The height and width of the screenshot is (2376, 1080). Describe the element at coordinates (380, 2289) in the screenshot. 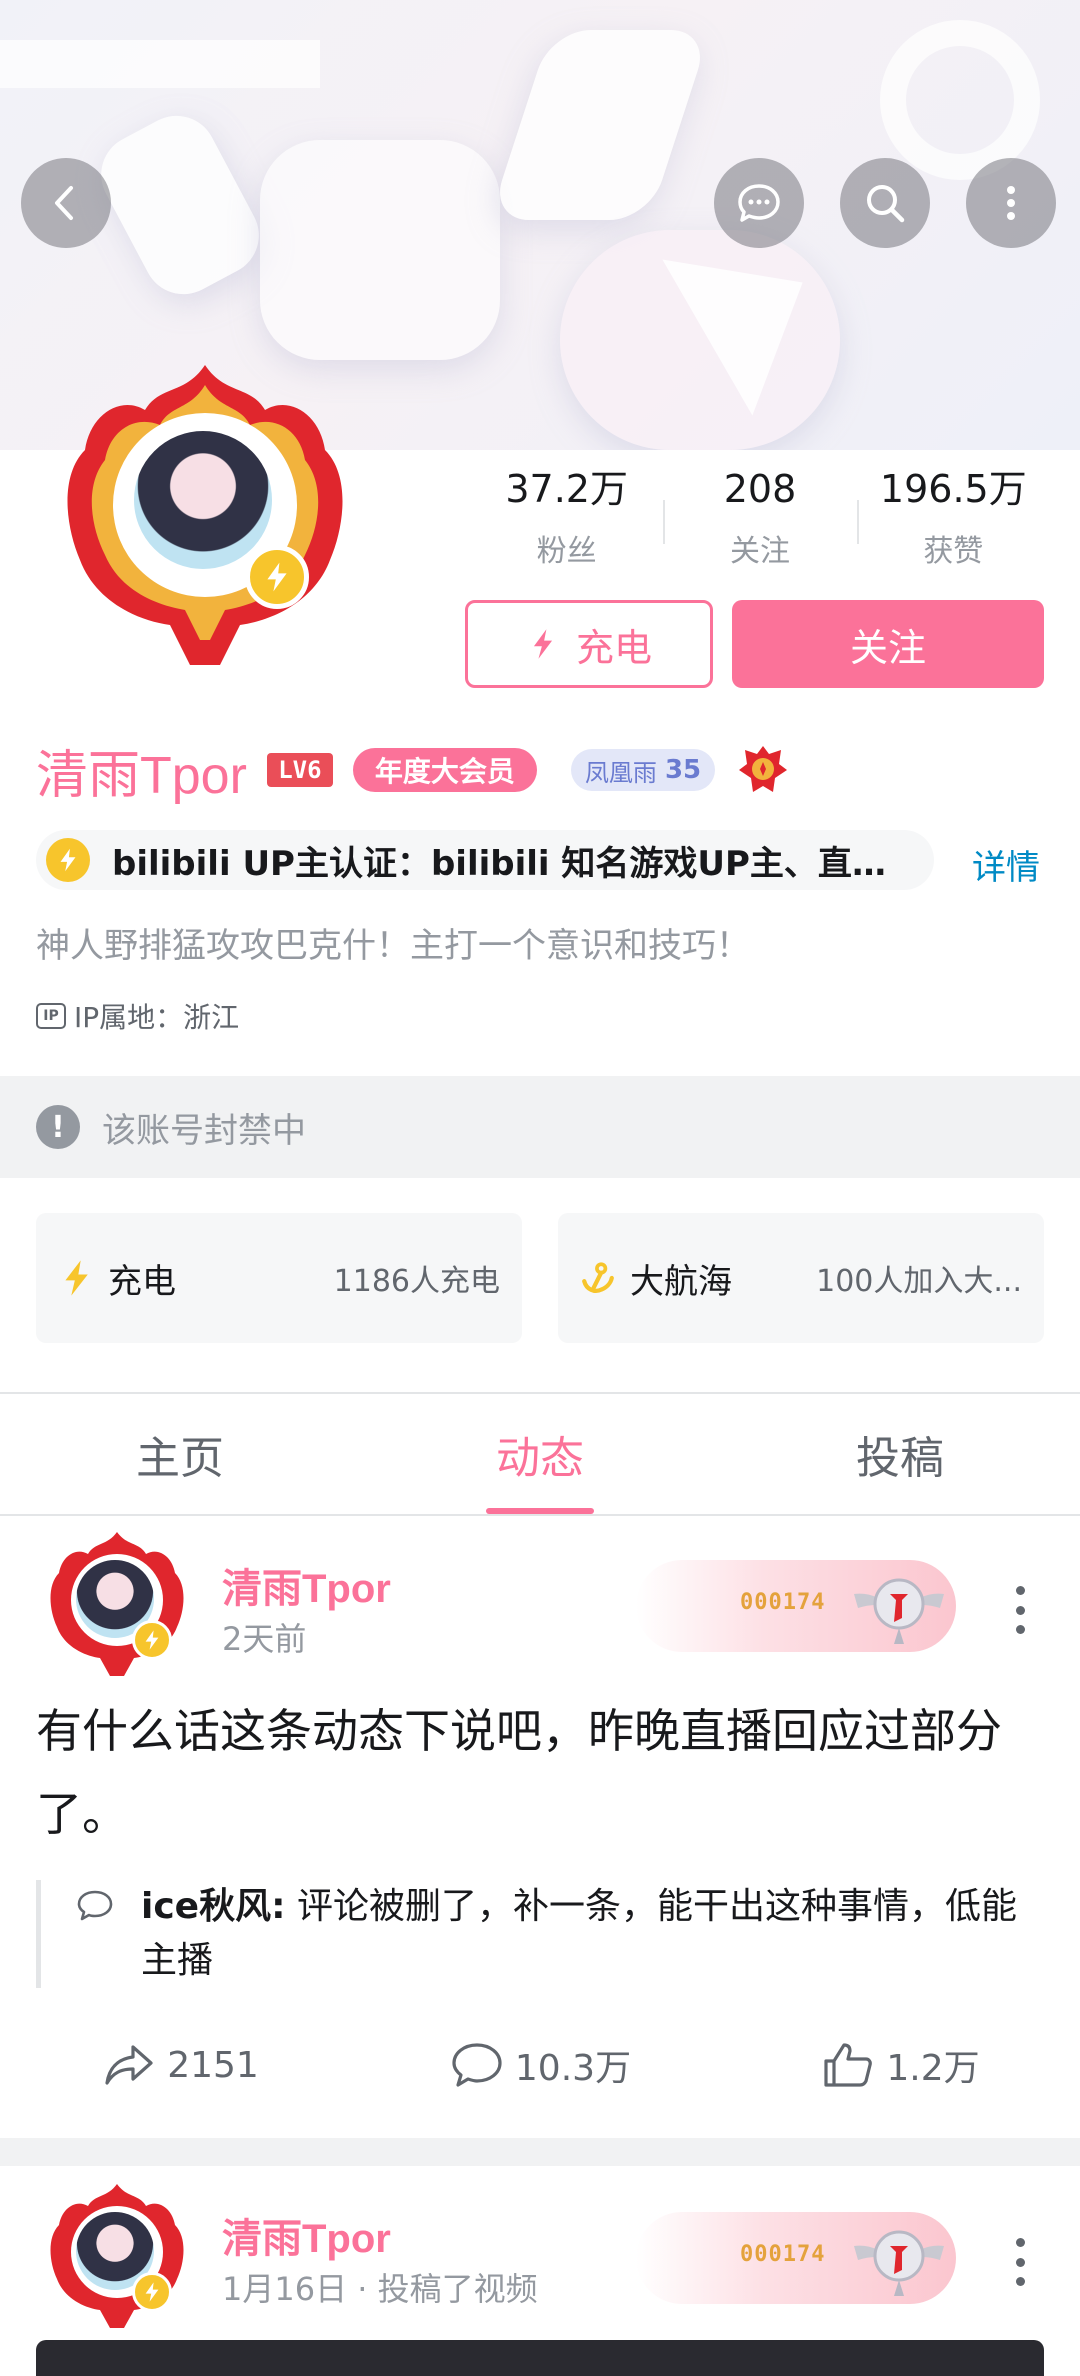

I see `post-time: 1月16日 · 投稿了视频` at that location.